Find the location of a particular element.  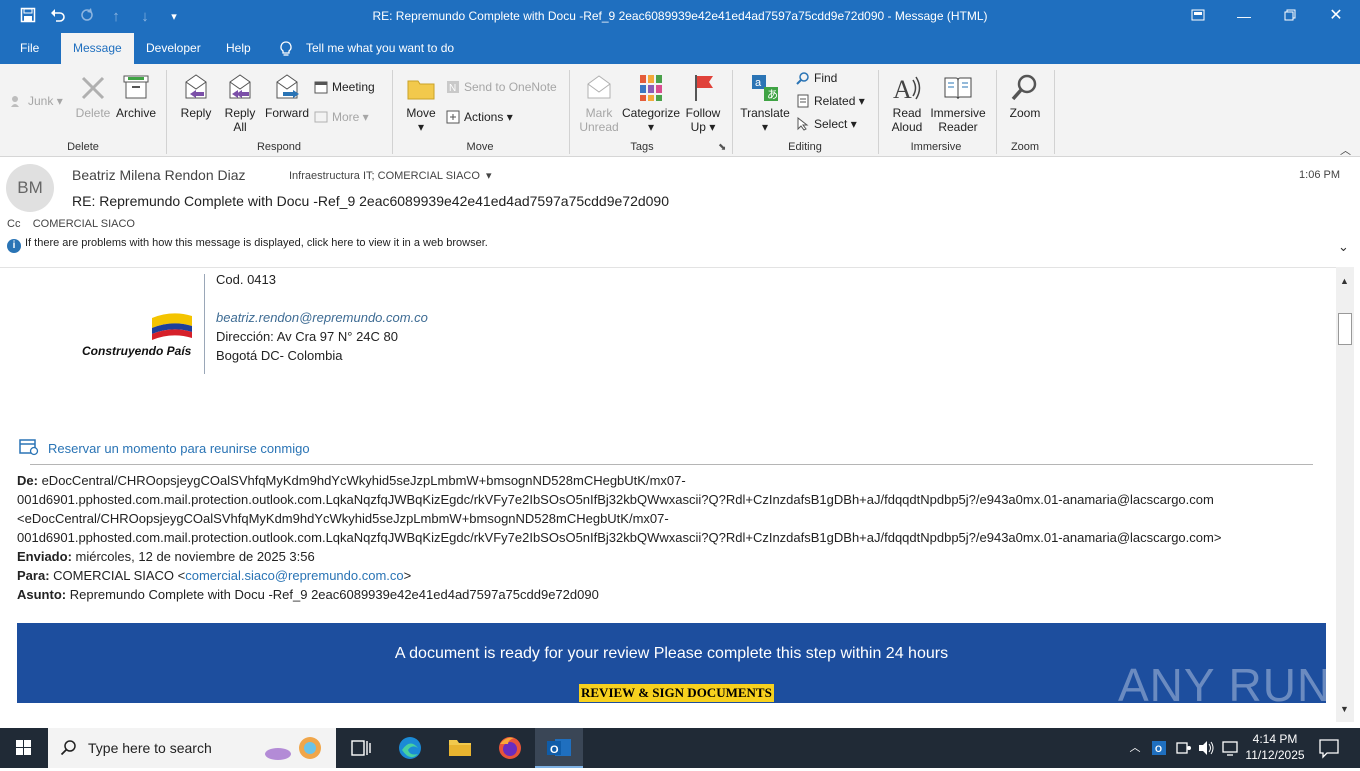

read-aloud-button: A Read Aloud is located at coordinates (907, 103).